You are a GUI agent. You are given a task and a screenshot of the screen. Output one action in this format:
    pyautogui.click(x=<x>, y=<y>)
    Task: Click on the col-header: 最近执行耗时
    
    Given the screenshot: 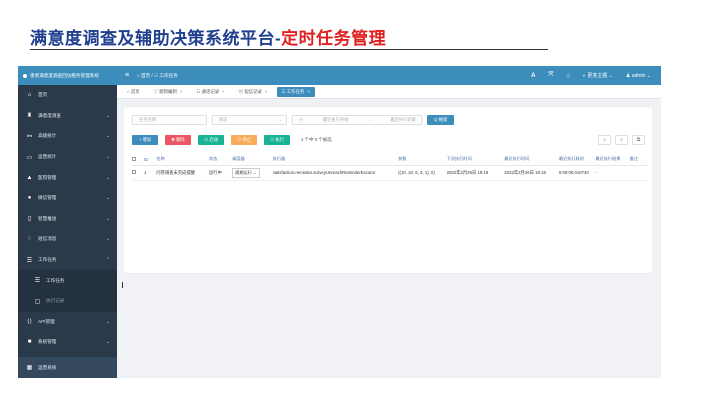 What is the action you would take?
    pyautogui.click(x=577, y=160)
    